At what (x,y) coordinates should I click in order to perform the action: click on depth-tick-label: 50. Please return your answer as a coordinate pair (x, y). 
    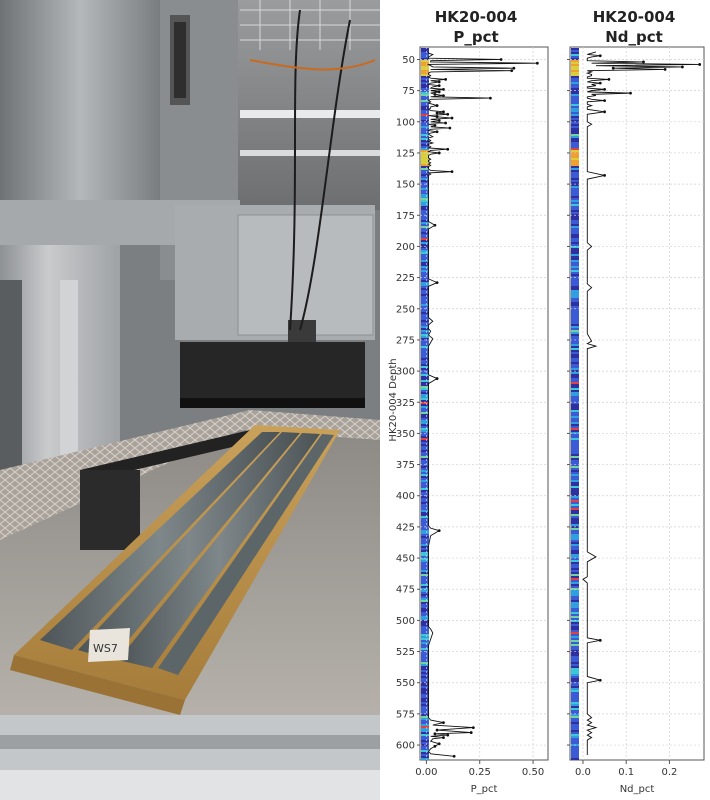
    Looking at the image, I should click on (408, 60).